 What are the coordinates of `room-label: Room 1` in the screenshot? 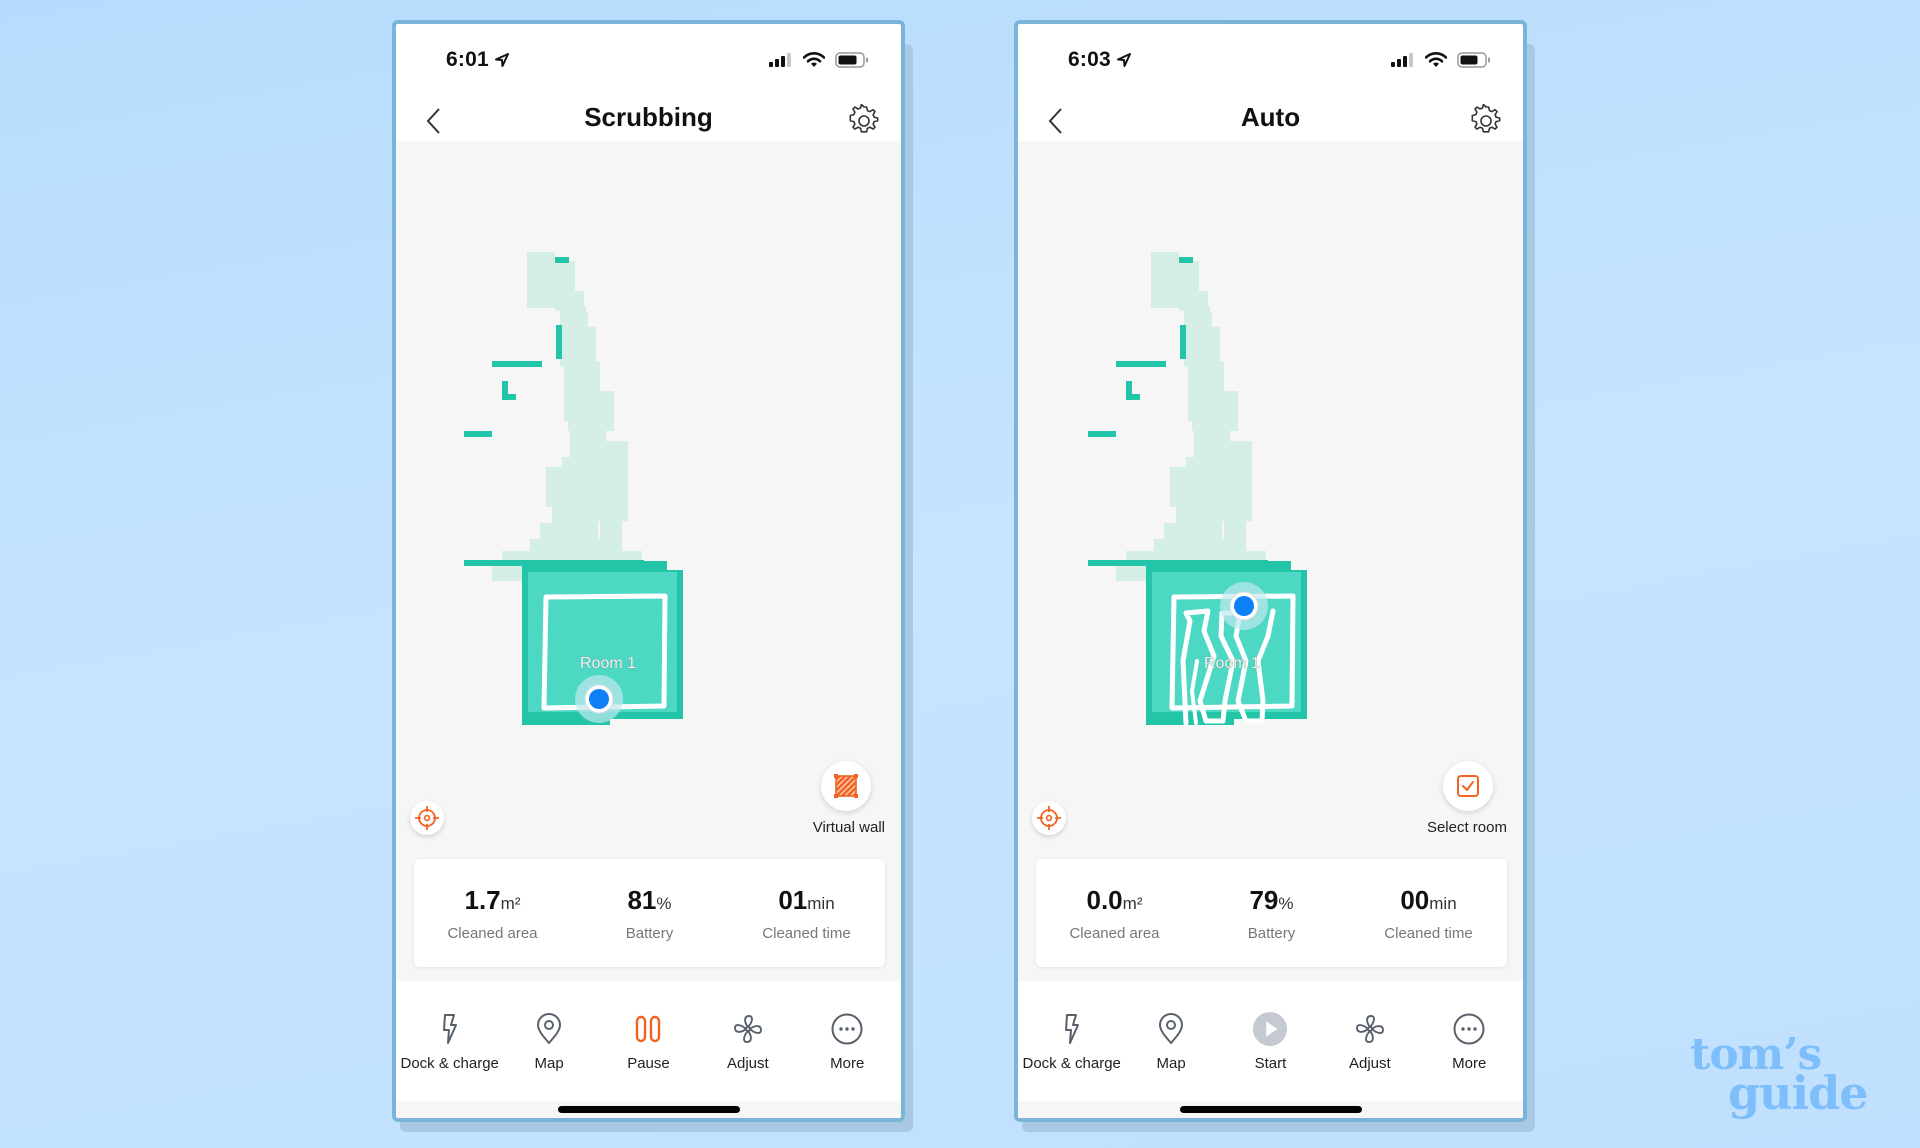 It's located at (1232, 663).